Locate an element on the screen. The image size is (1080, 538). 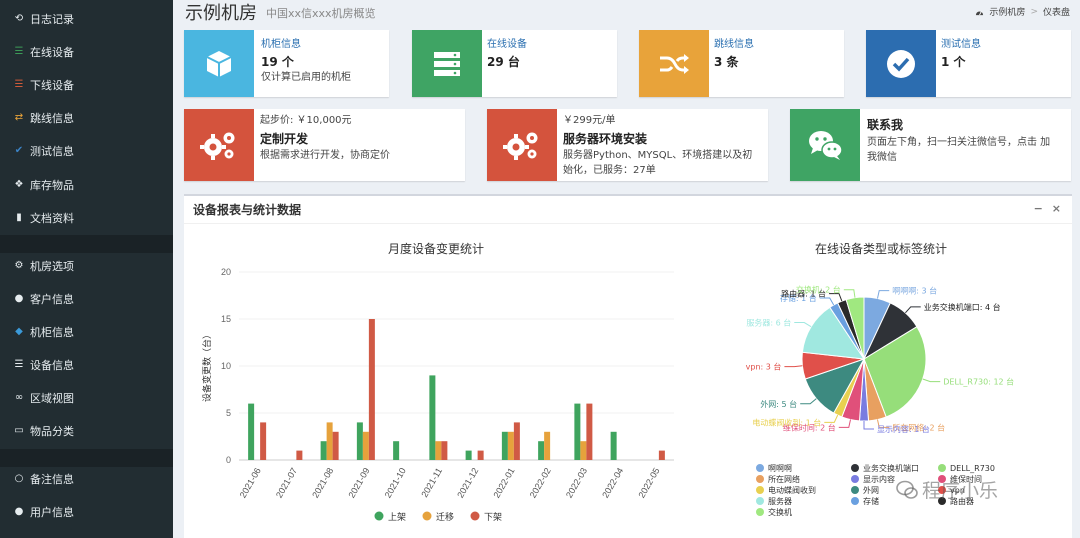
sidebar-item-label: 设备信息 is located at coordinates (52, 365).